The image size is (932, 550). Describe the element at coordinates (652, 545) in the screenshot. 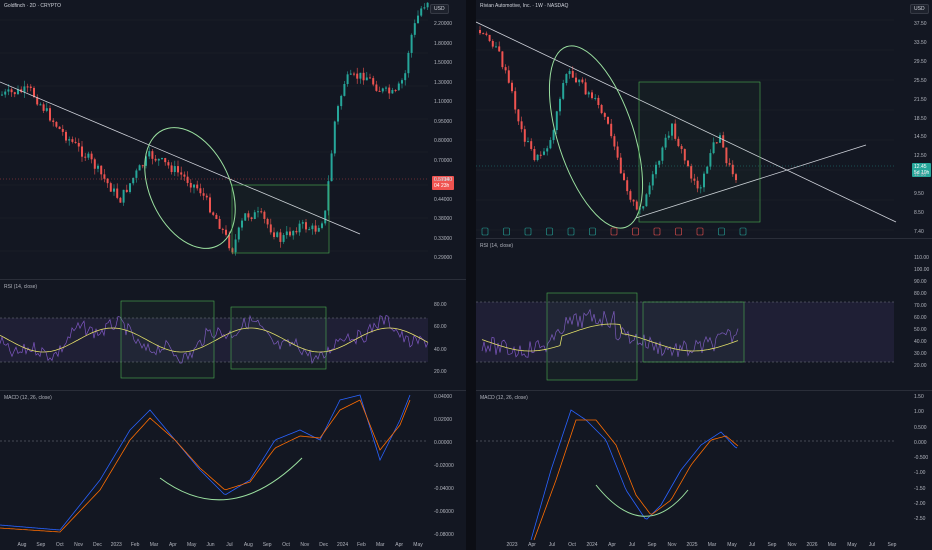

I see `time-axis-tick: Sep` at that location.